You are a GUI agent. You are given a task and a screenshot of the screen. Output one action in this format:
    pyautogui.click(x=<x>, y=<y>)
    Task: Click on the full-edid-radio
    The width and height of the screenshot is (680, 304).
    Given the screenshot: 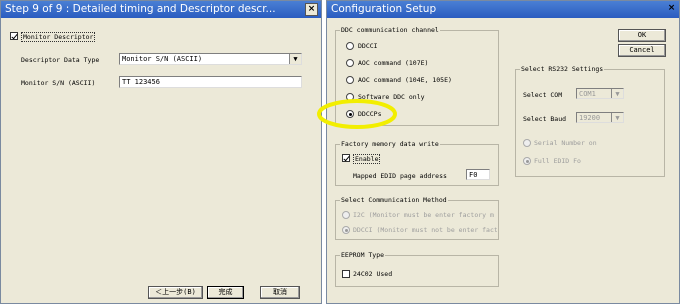 What is the action you would take?
    pyautogui.click(x=527, y=161)
    